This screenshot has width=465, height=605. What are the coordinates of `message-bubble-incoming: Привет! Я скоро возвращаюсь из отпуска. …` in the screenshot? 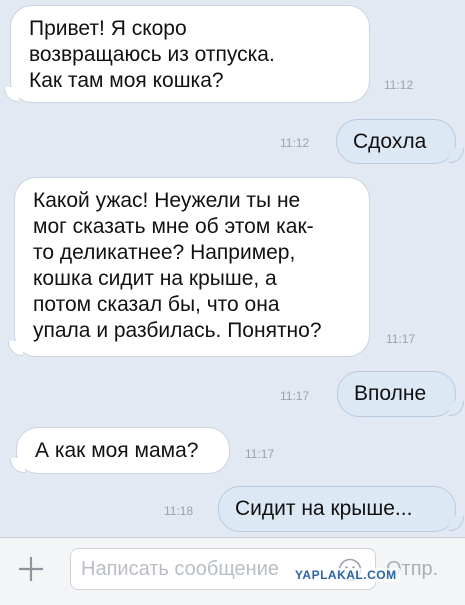 It's located at (190, 54).